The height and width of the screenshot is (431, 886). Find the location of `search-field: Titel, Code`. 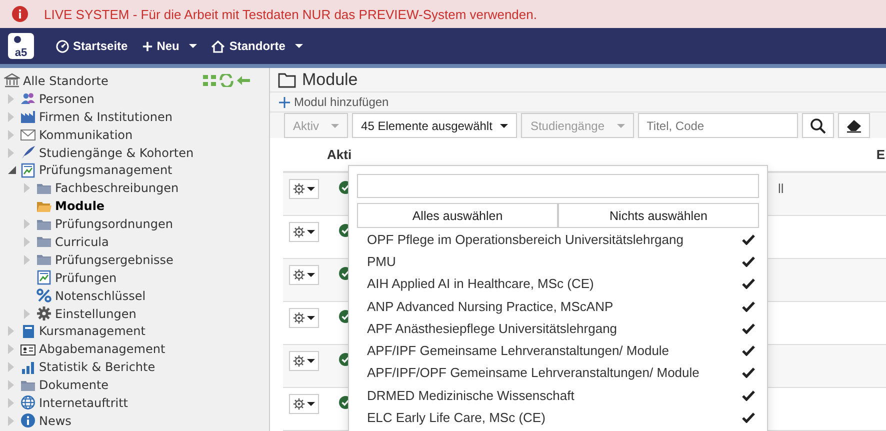

search-field: Titel, Code is located at coordinates (718, 125).